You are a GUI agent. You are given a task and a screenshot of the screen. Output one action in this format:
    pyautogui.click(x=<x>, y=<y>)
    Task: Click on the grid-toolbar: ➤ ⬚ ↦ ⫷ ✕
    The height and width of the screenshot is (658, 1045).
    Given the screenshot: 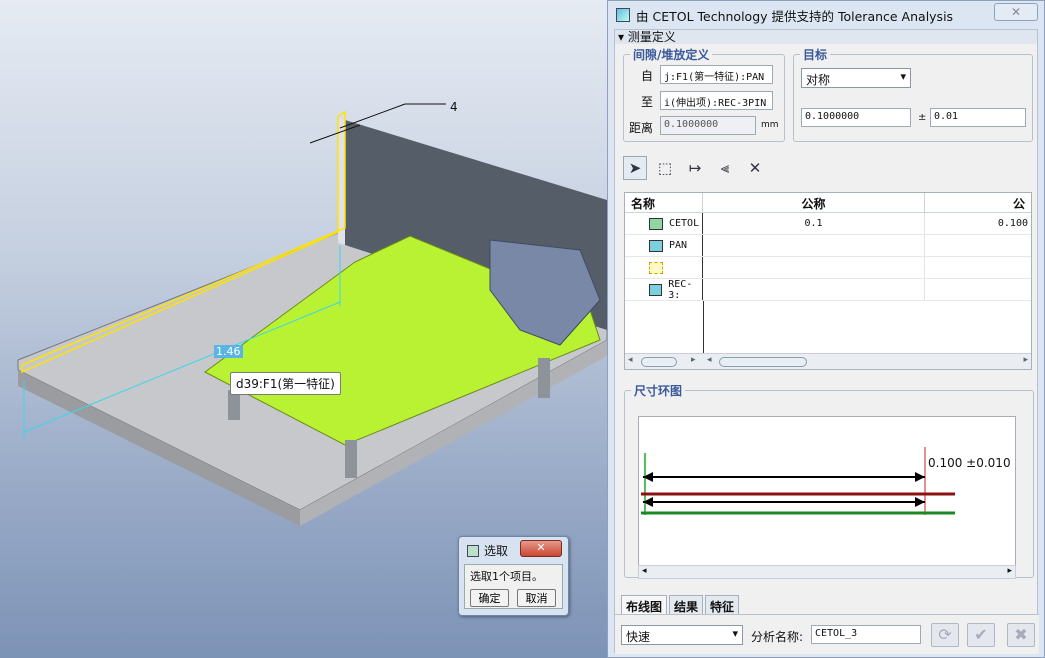 What is the action you would take?
    pyautogui.click(x=695, y=168)
    